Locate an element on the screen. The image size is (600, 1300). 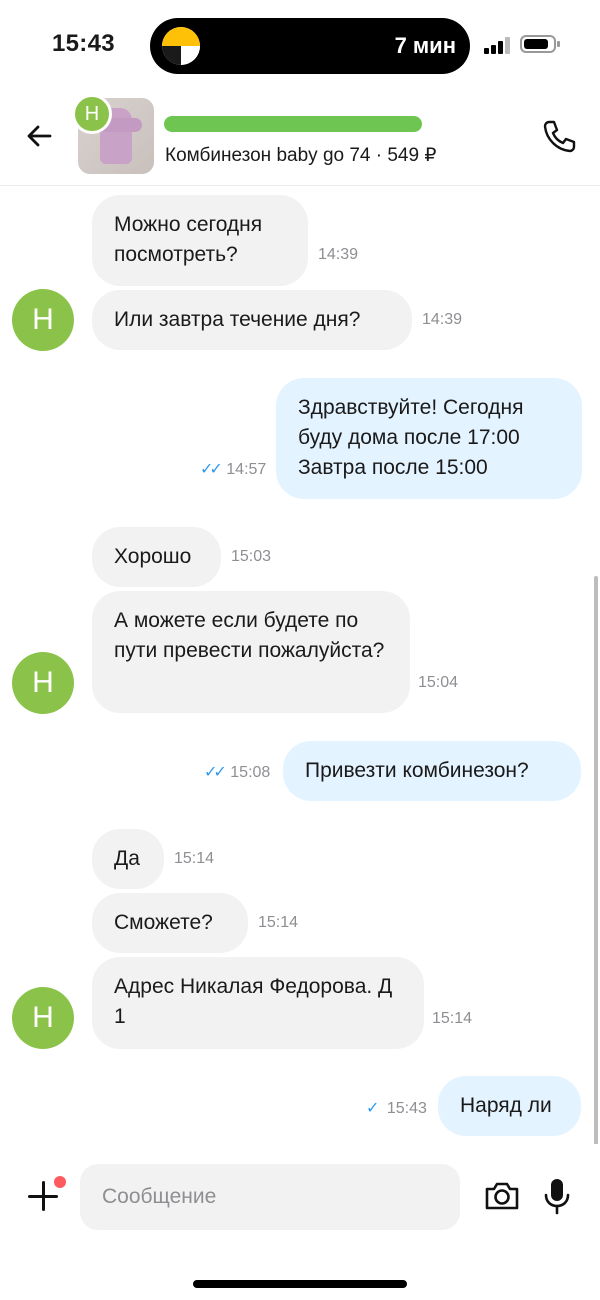
message-input is located at coordinates (270, 1197).